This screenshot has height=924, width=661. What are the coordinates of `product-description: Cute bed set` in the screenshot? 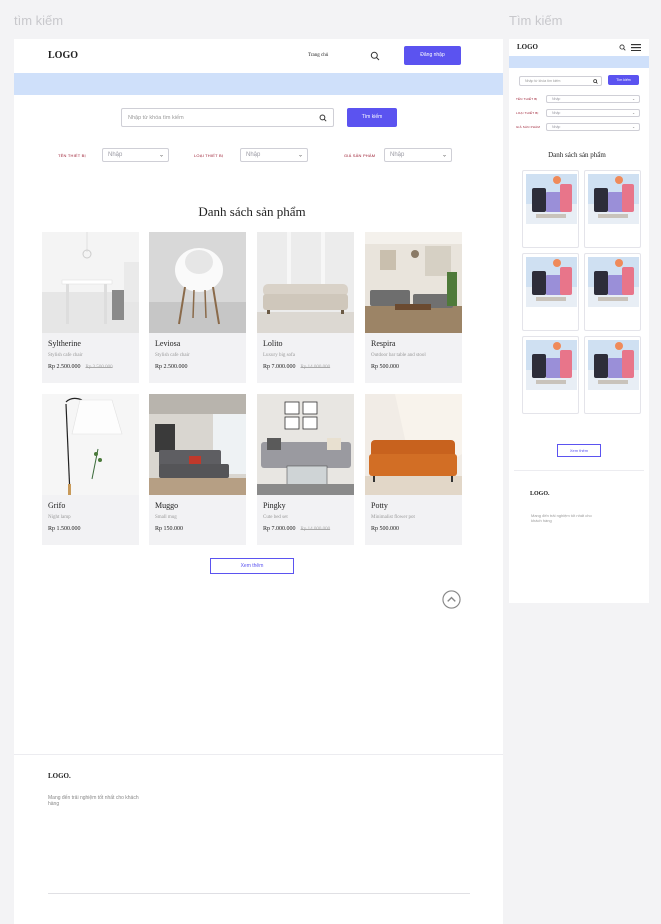 It's located at (275, 517).